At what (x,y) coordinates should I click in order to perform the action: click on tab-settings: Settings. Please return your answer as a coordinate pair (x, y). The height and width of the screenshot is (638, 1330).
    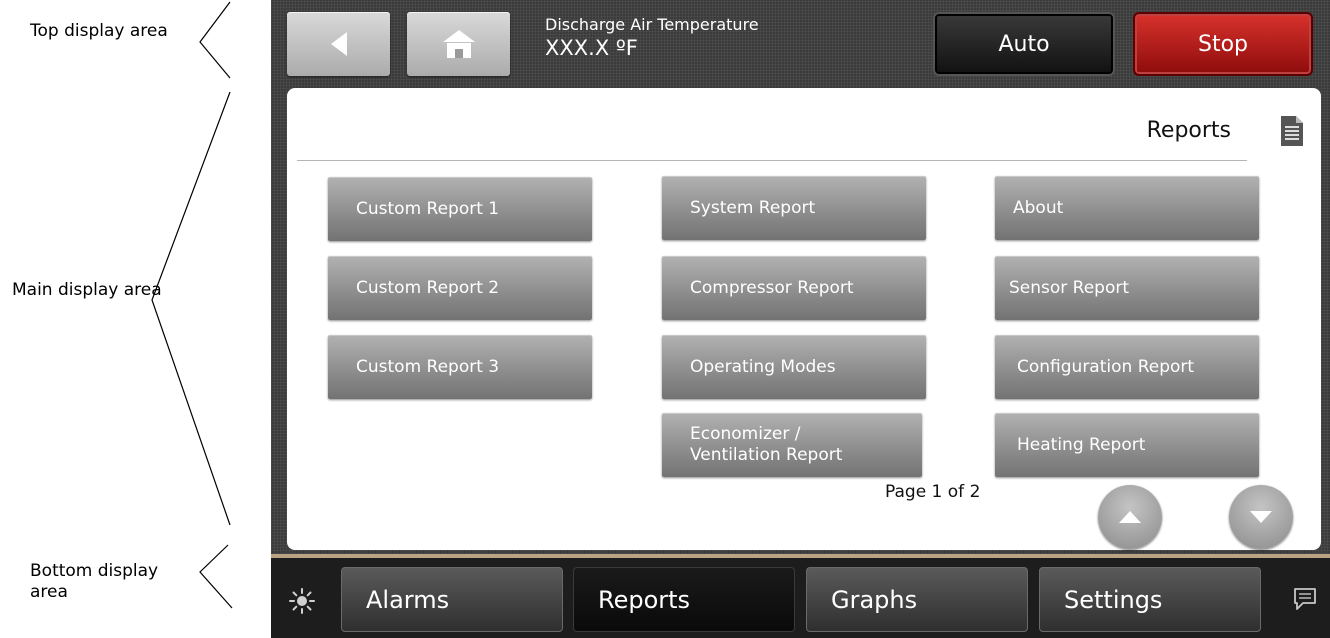
    Looking at the image, I should click on (1150, 599).